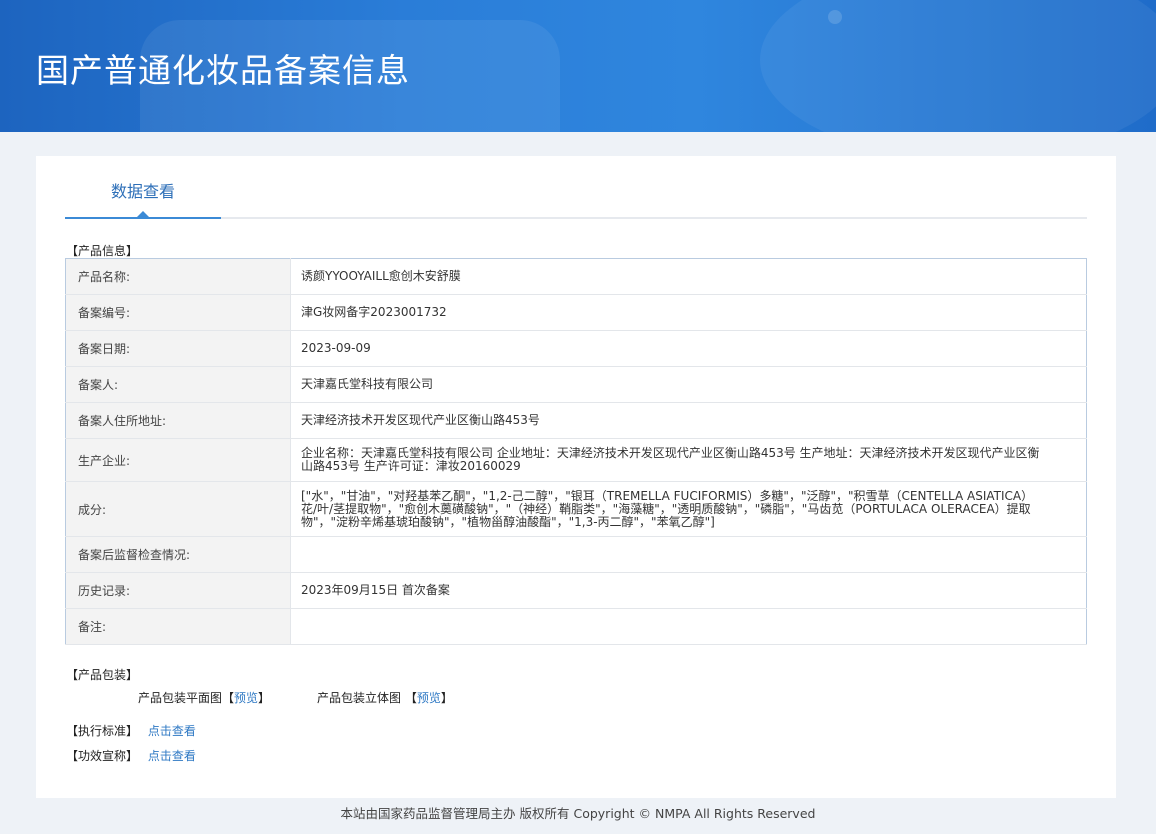 This screenshot has height=834, width=1156. I want to click on table-row: 历史记录: 2023年09月15日 首次备案, so click(576, 590).